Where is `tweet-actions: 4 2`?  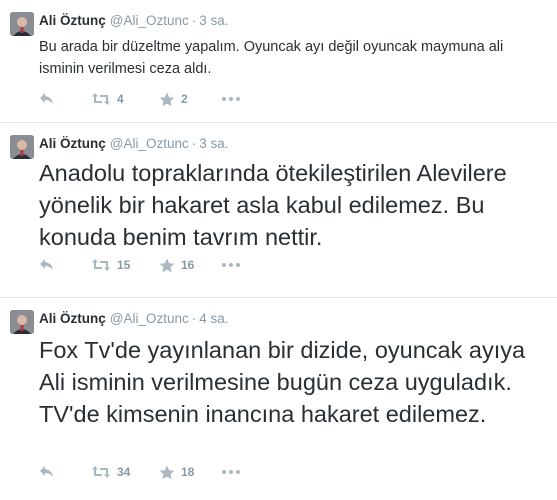
tweet-actions: 4 2 is located at coordinates (140, 99).